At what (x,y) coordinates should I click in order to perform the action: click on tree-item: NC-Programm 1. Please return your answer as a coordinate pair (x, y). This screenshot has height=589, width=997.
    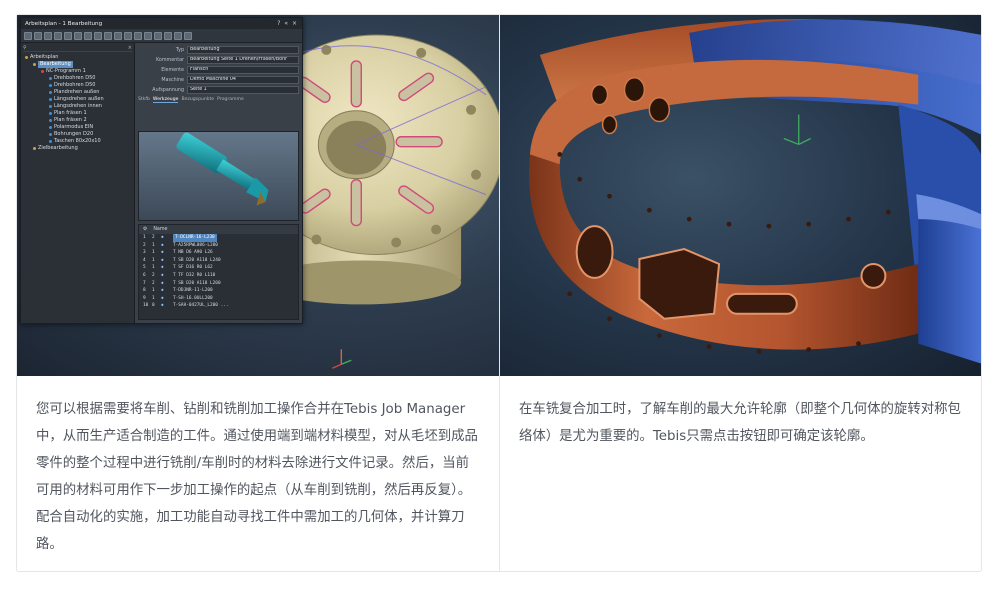
    Looking at the image, I should click on (77, 71).